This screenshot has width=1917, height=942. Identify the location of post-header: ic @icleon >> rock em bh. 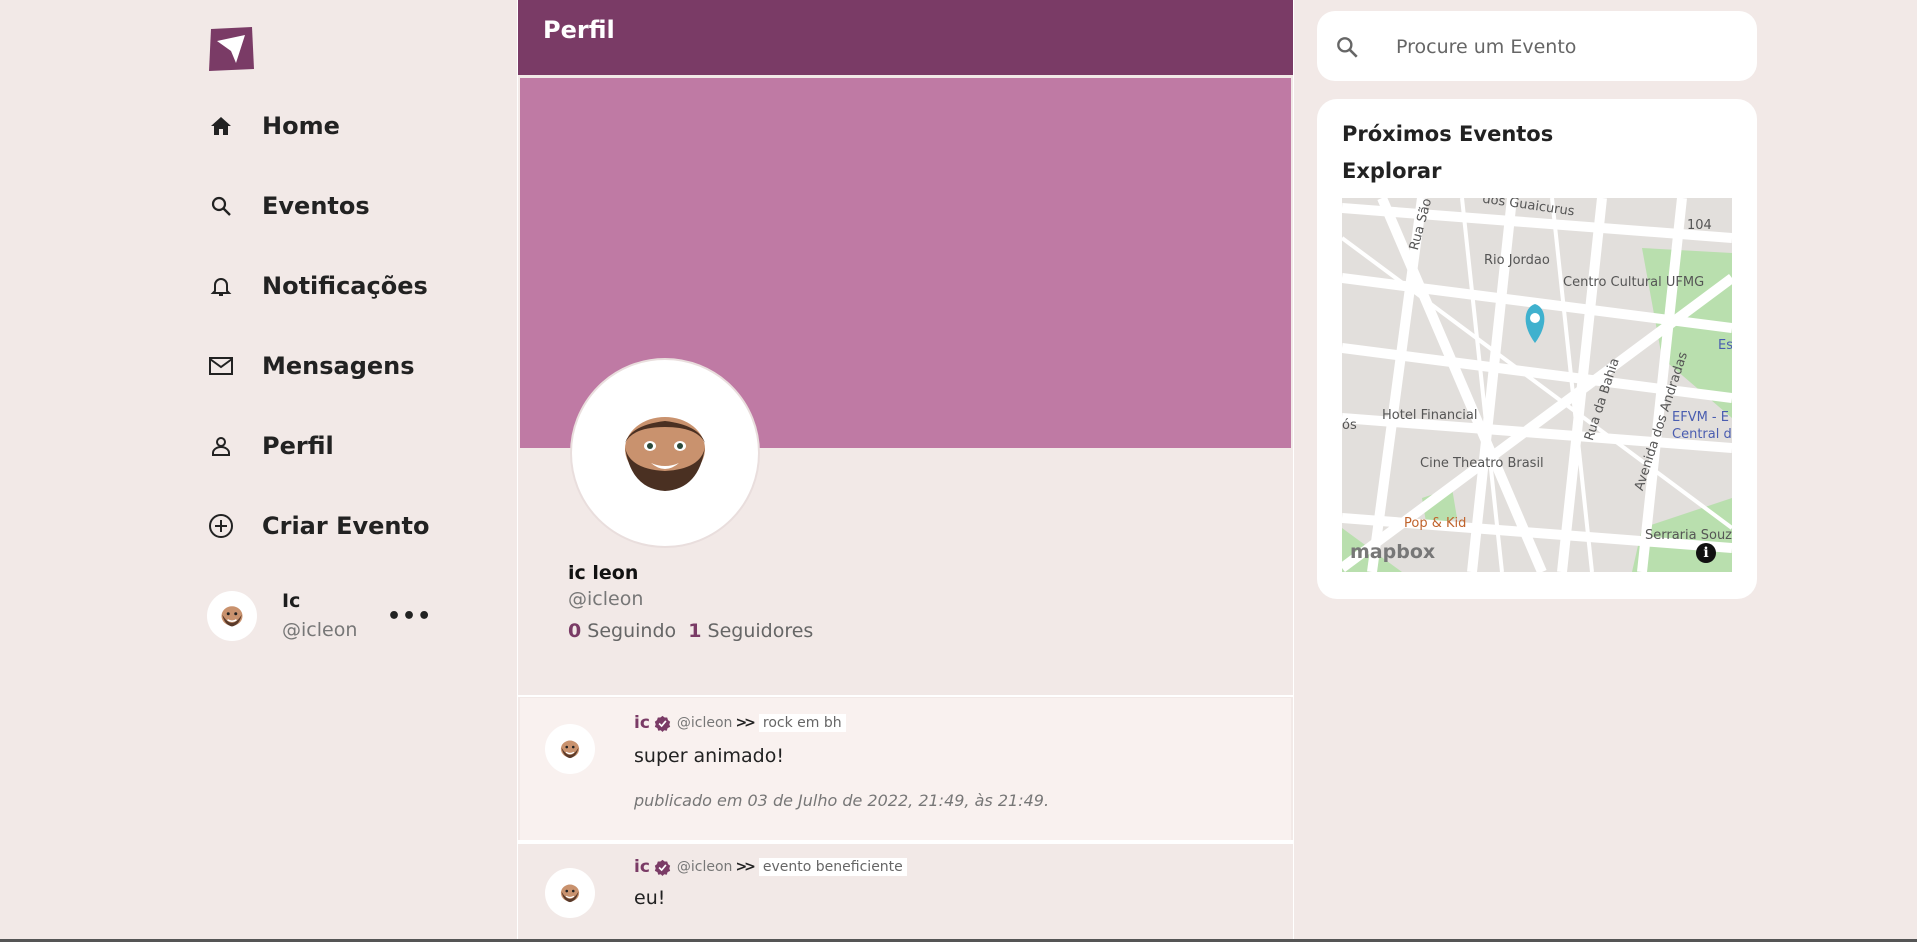
(740, 723).